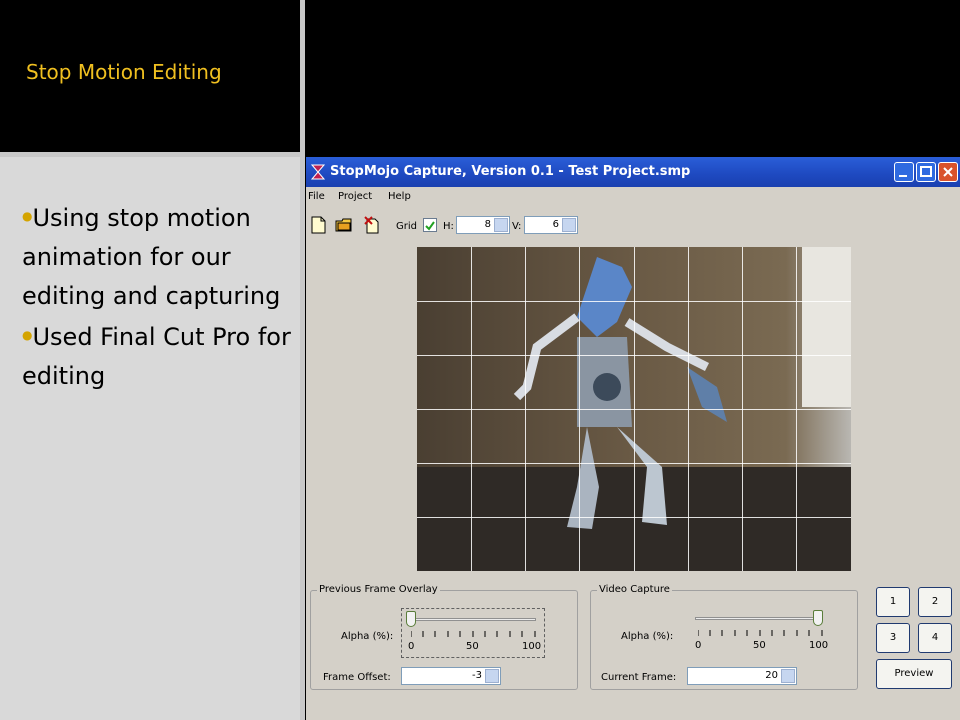  What do you see at coordinates (318, 172) in the screenshot?
I see `app-icon` at bounding box center [318, 172].